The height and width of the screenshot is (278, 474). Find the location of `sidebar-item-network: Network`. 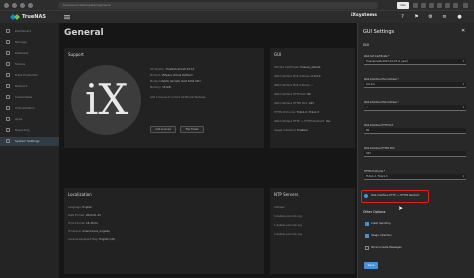

sidebar-item-network: Network is located at coordinates (29, 86).